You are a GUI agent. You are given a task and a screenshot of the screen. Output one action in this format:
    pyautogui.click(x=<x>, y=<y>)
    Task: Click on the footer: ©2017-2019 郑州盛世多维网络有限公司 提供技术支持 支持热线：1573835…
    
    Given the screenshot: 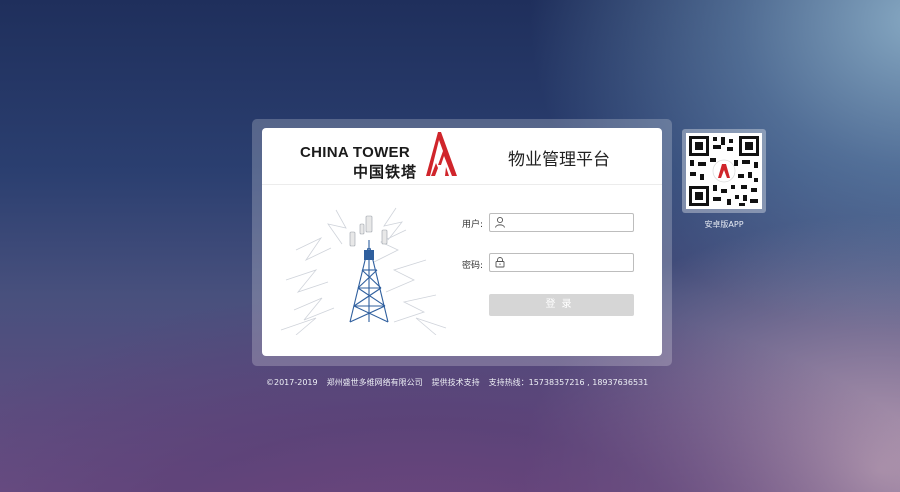 What is the action you would take?
    pyautogui.click(x=461, y=382)
    